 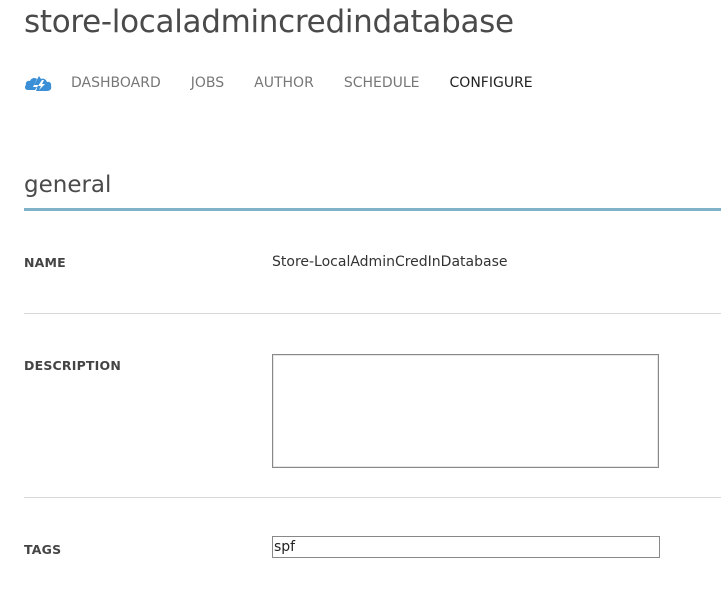 What do you see at coordinates (269, 22) in the screenshot?
I see `page-title: store-localadmincredindatabase` at bounding box center [269, 22].